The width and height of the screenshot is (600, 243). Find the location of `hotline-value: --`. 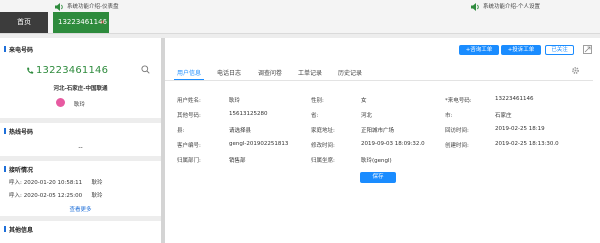

hotline-value: -- is located at coordinates (80, 147).